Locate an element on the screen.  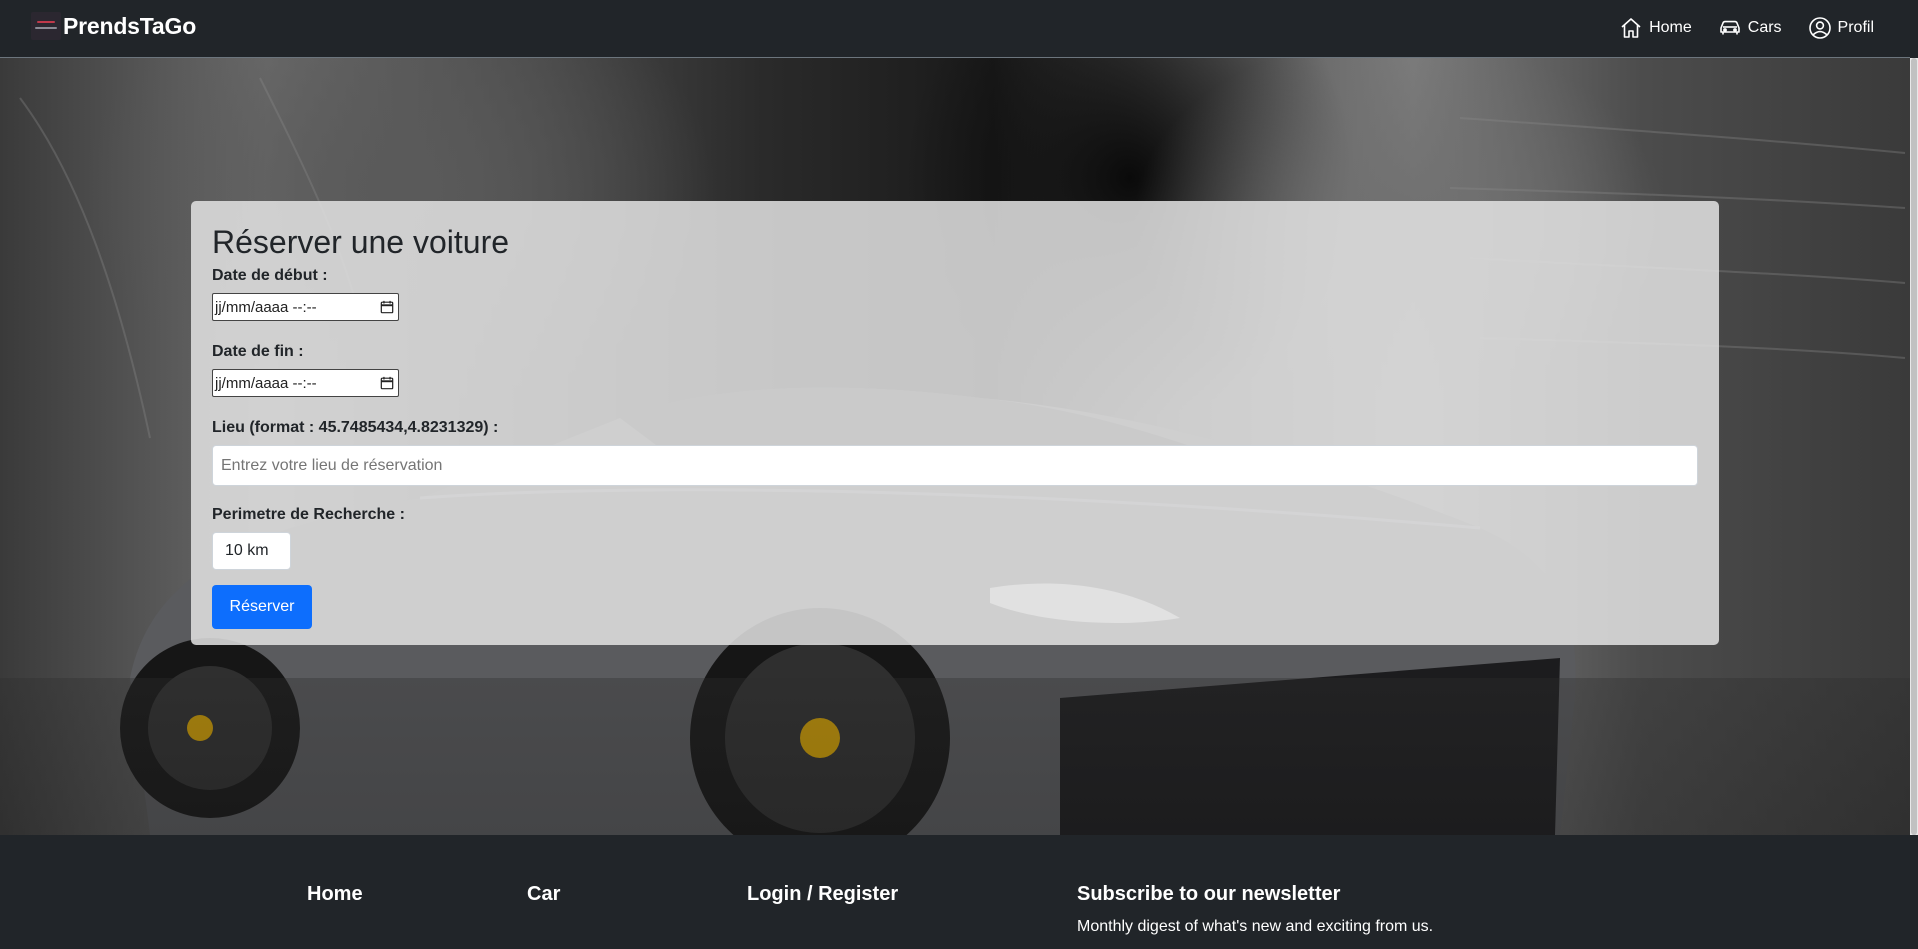
page-scrollbar is located at coordinates (1914, 446).